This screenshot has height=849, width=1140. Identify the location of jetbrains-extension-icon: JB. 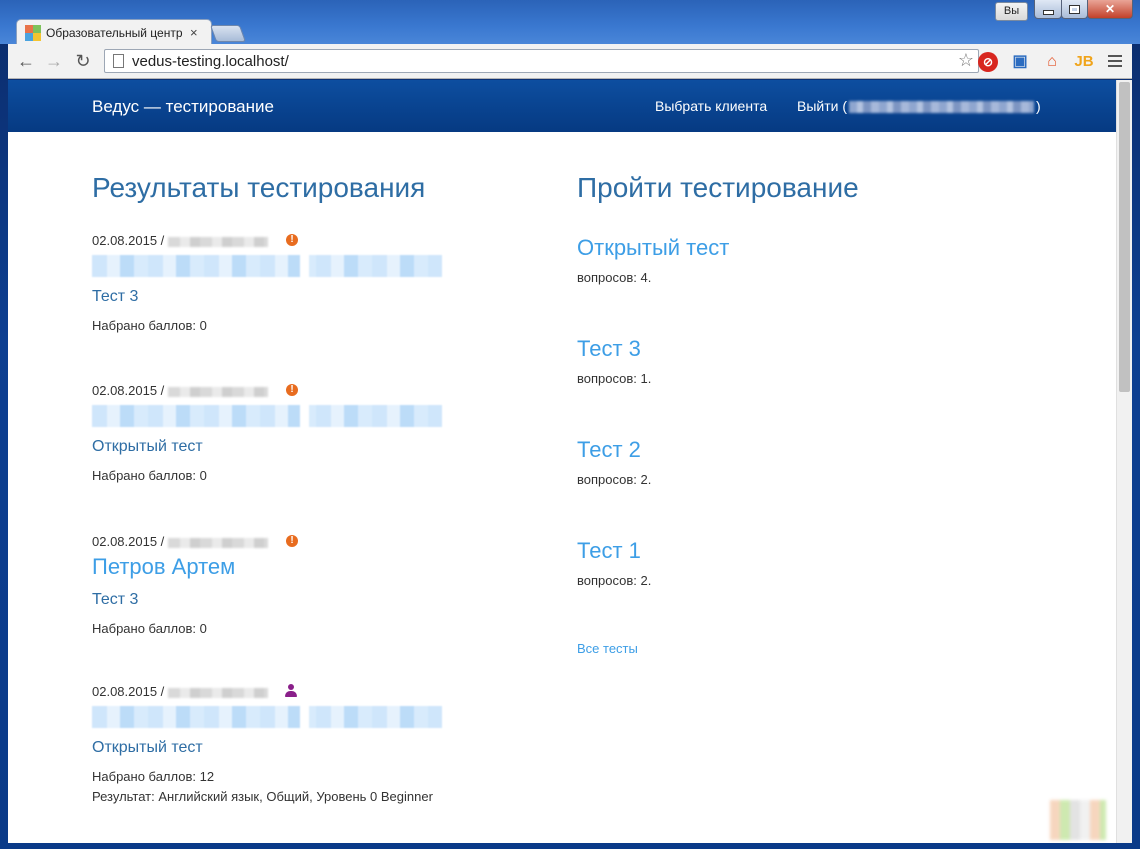
(1084, 62).